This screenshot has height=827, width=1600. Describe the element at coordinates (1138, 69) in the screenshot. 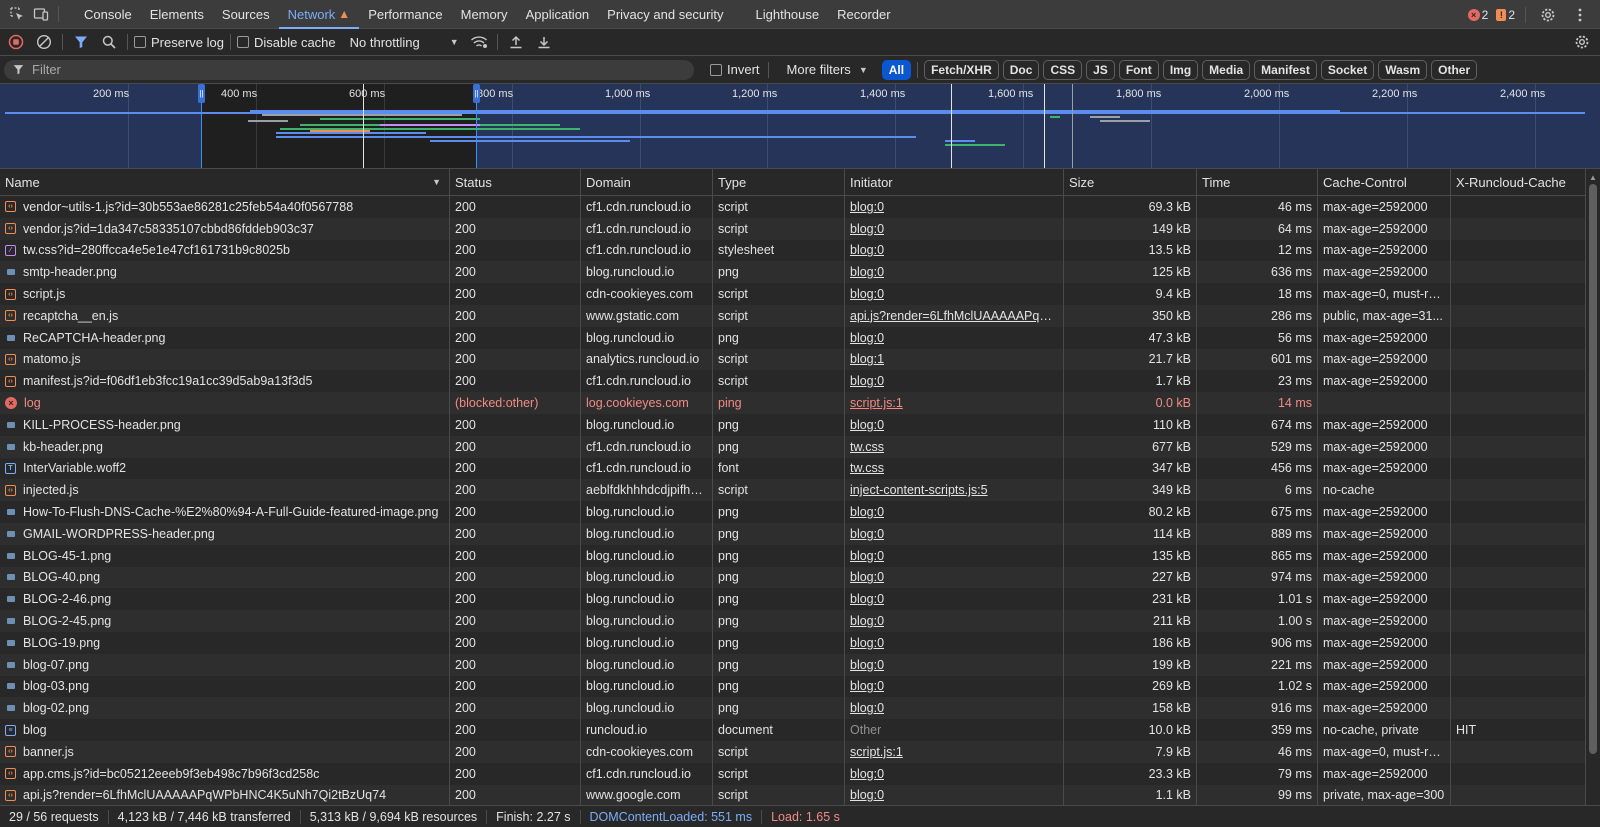

I see `filter-chip-font: Font` at that location.